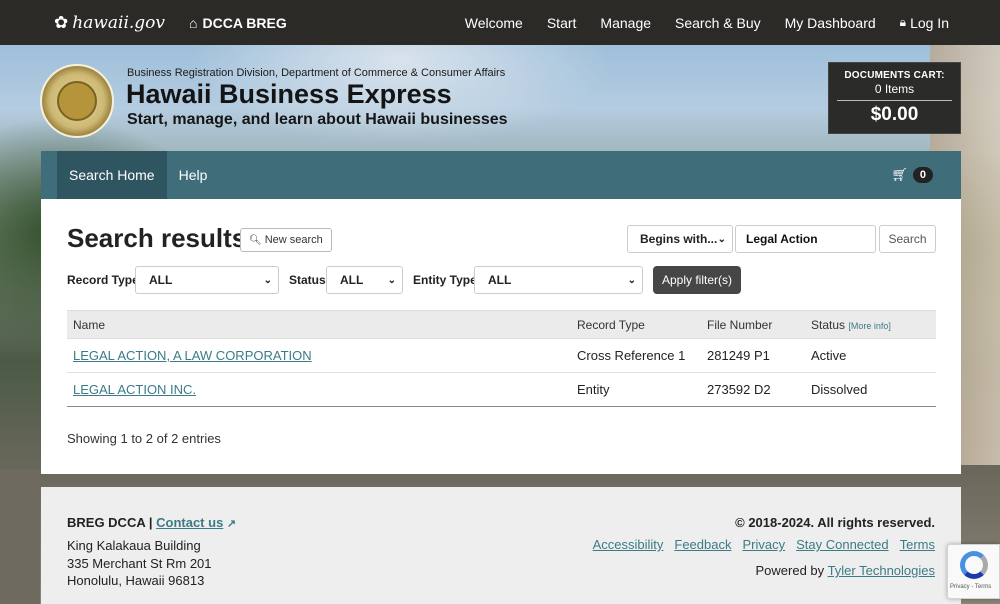 The width and height of the screenshot is (1000, 604). What do you see at coordinates (894, 114) in the screenshot?
I see `cart-total: $0.00` at bounding box center [894, 114].